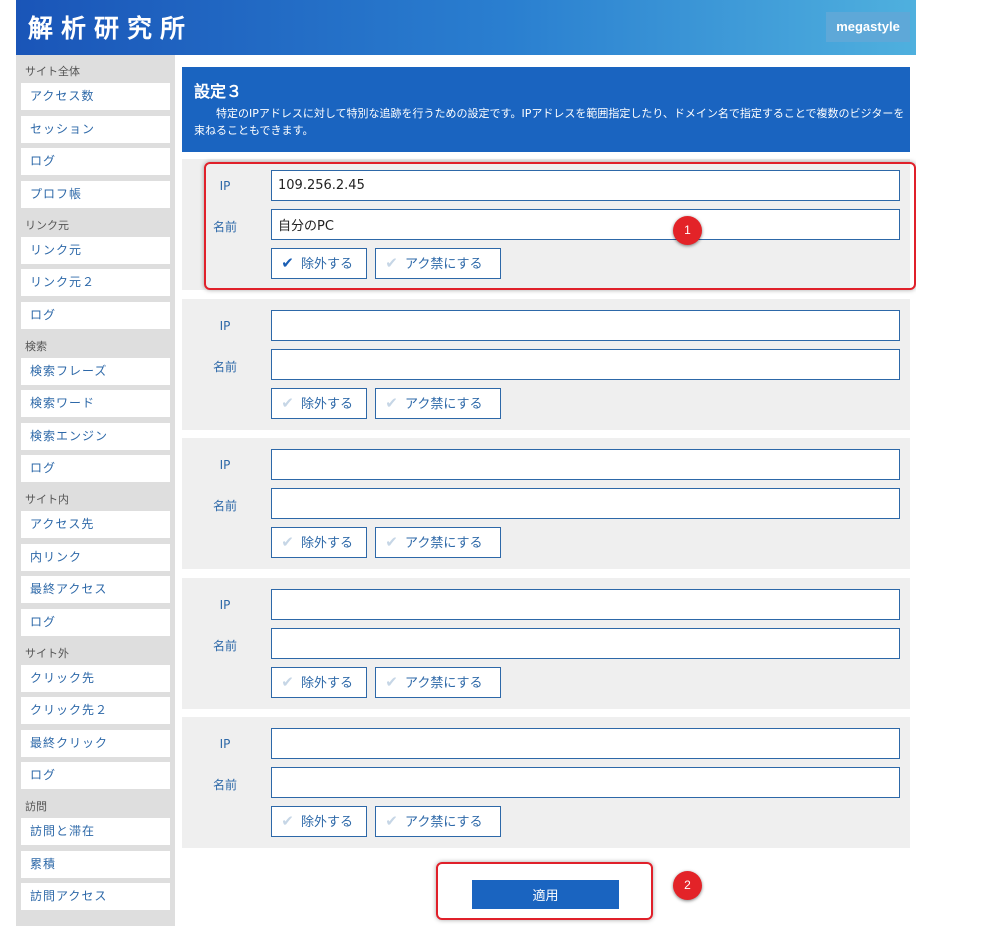  What do you see at coordinates (544, 891) in the screenshot?
I see `highlight-box-apply` at bounding box center [544, 891].